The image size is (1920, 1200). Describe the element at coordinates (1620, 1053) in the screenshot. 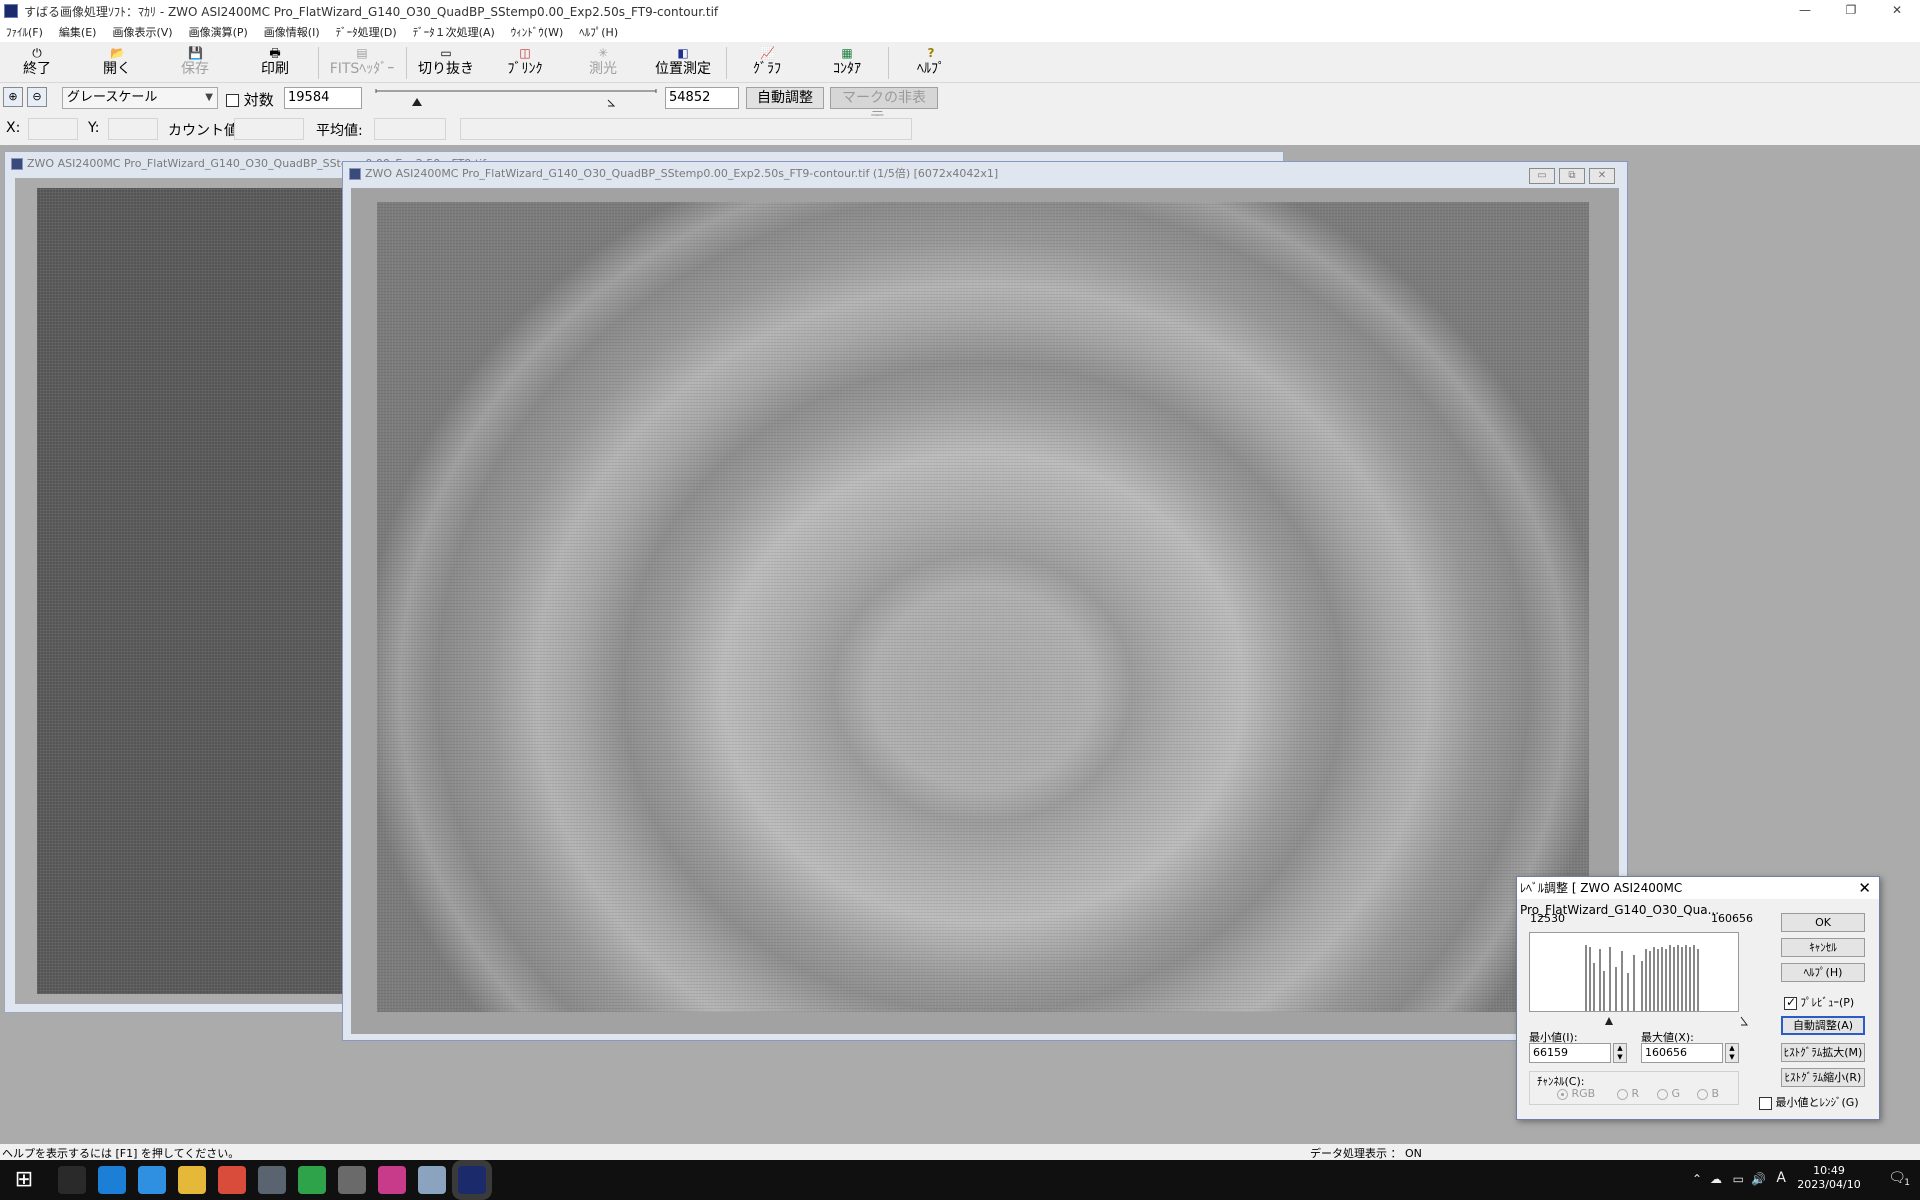

I see `min-value-stepper: ▲ ▼` at that location.